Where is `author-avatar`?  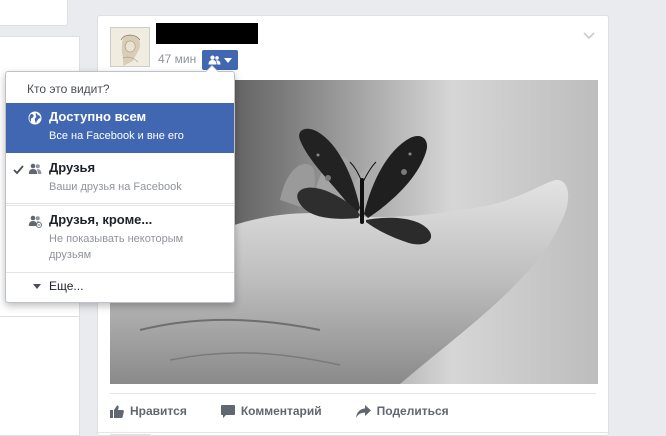 author-avatar is located at coordinates (130, 47).